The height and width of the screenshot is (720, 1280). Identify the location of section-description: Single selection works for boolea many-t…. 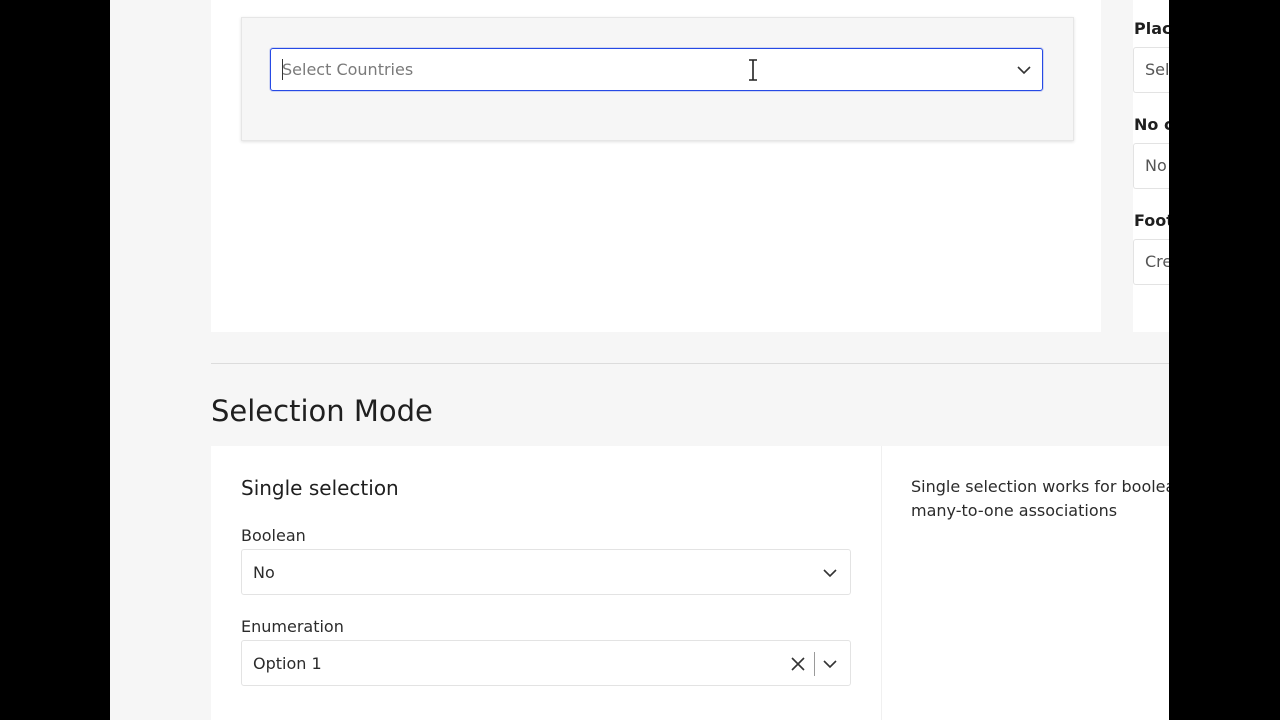
(1040, 499).